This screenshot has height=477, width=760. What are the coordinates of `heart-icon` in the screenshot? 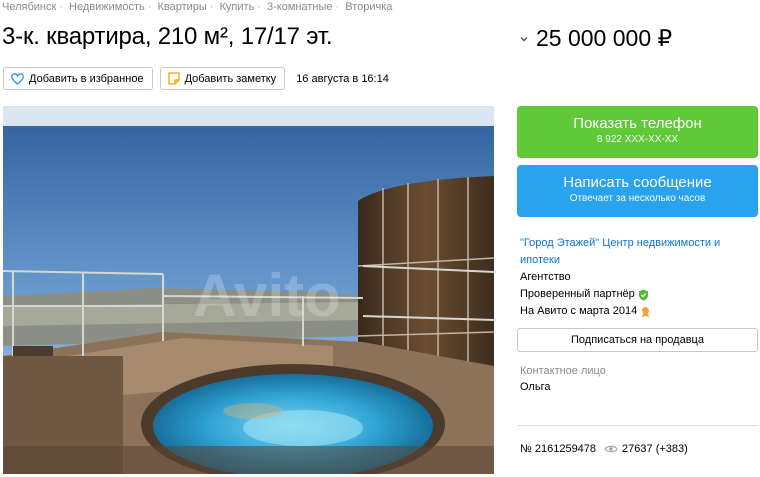 It's located at (17, 78).